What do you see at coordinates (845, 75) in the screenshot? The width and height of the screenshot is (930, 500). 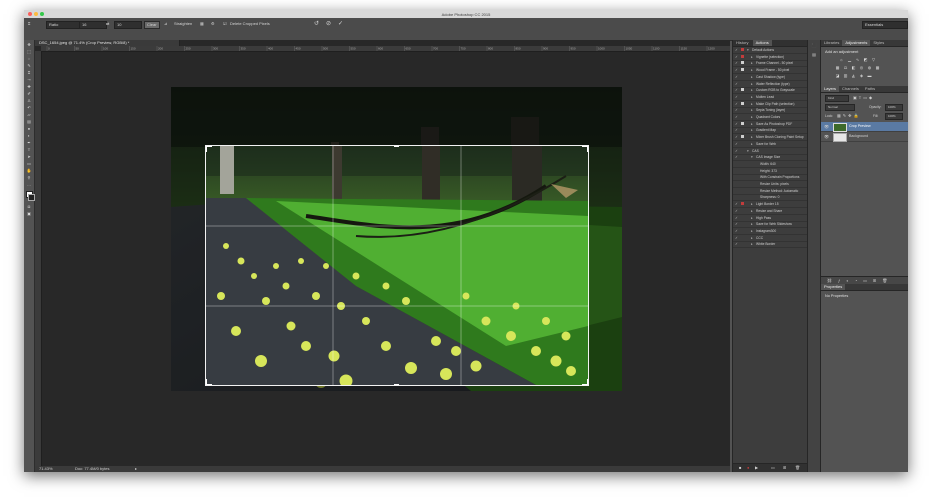 I see `posterize-icon: ▥` at bounding box center [845, 75].